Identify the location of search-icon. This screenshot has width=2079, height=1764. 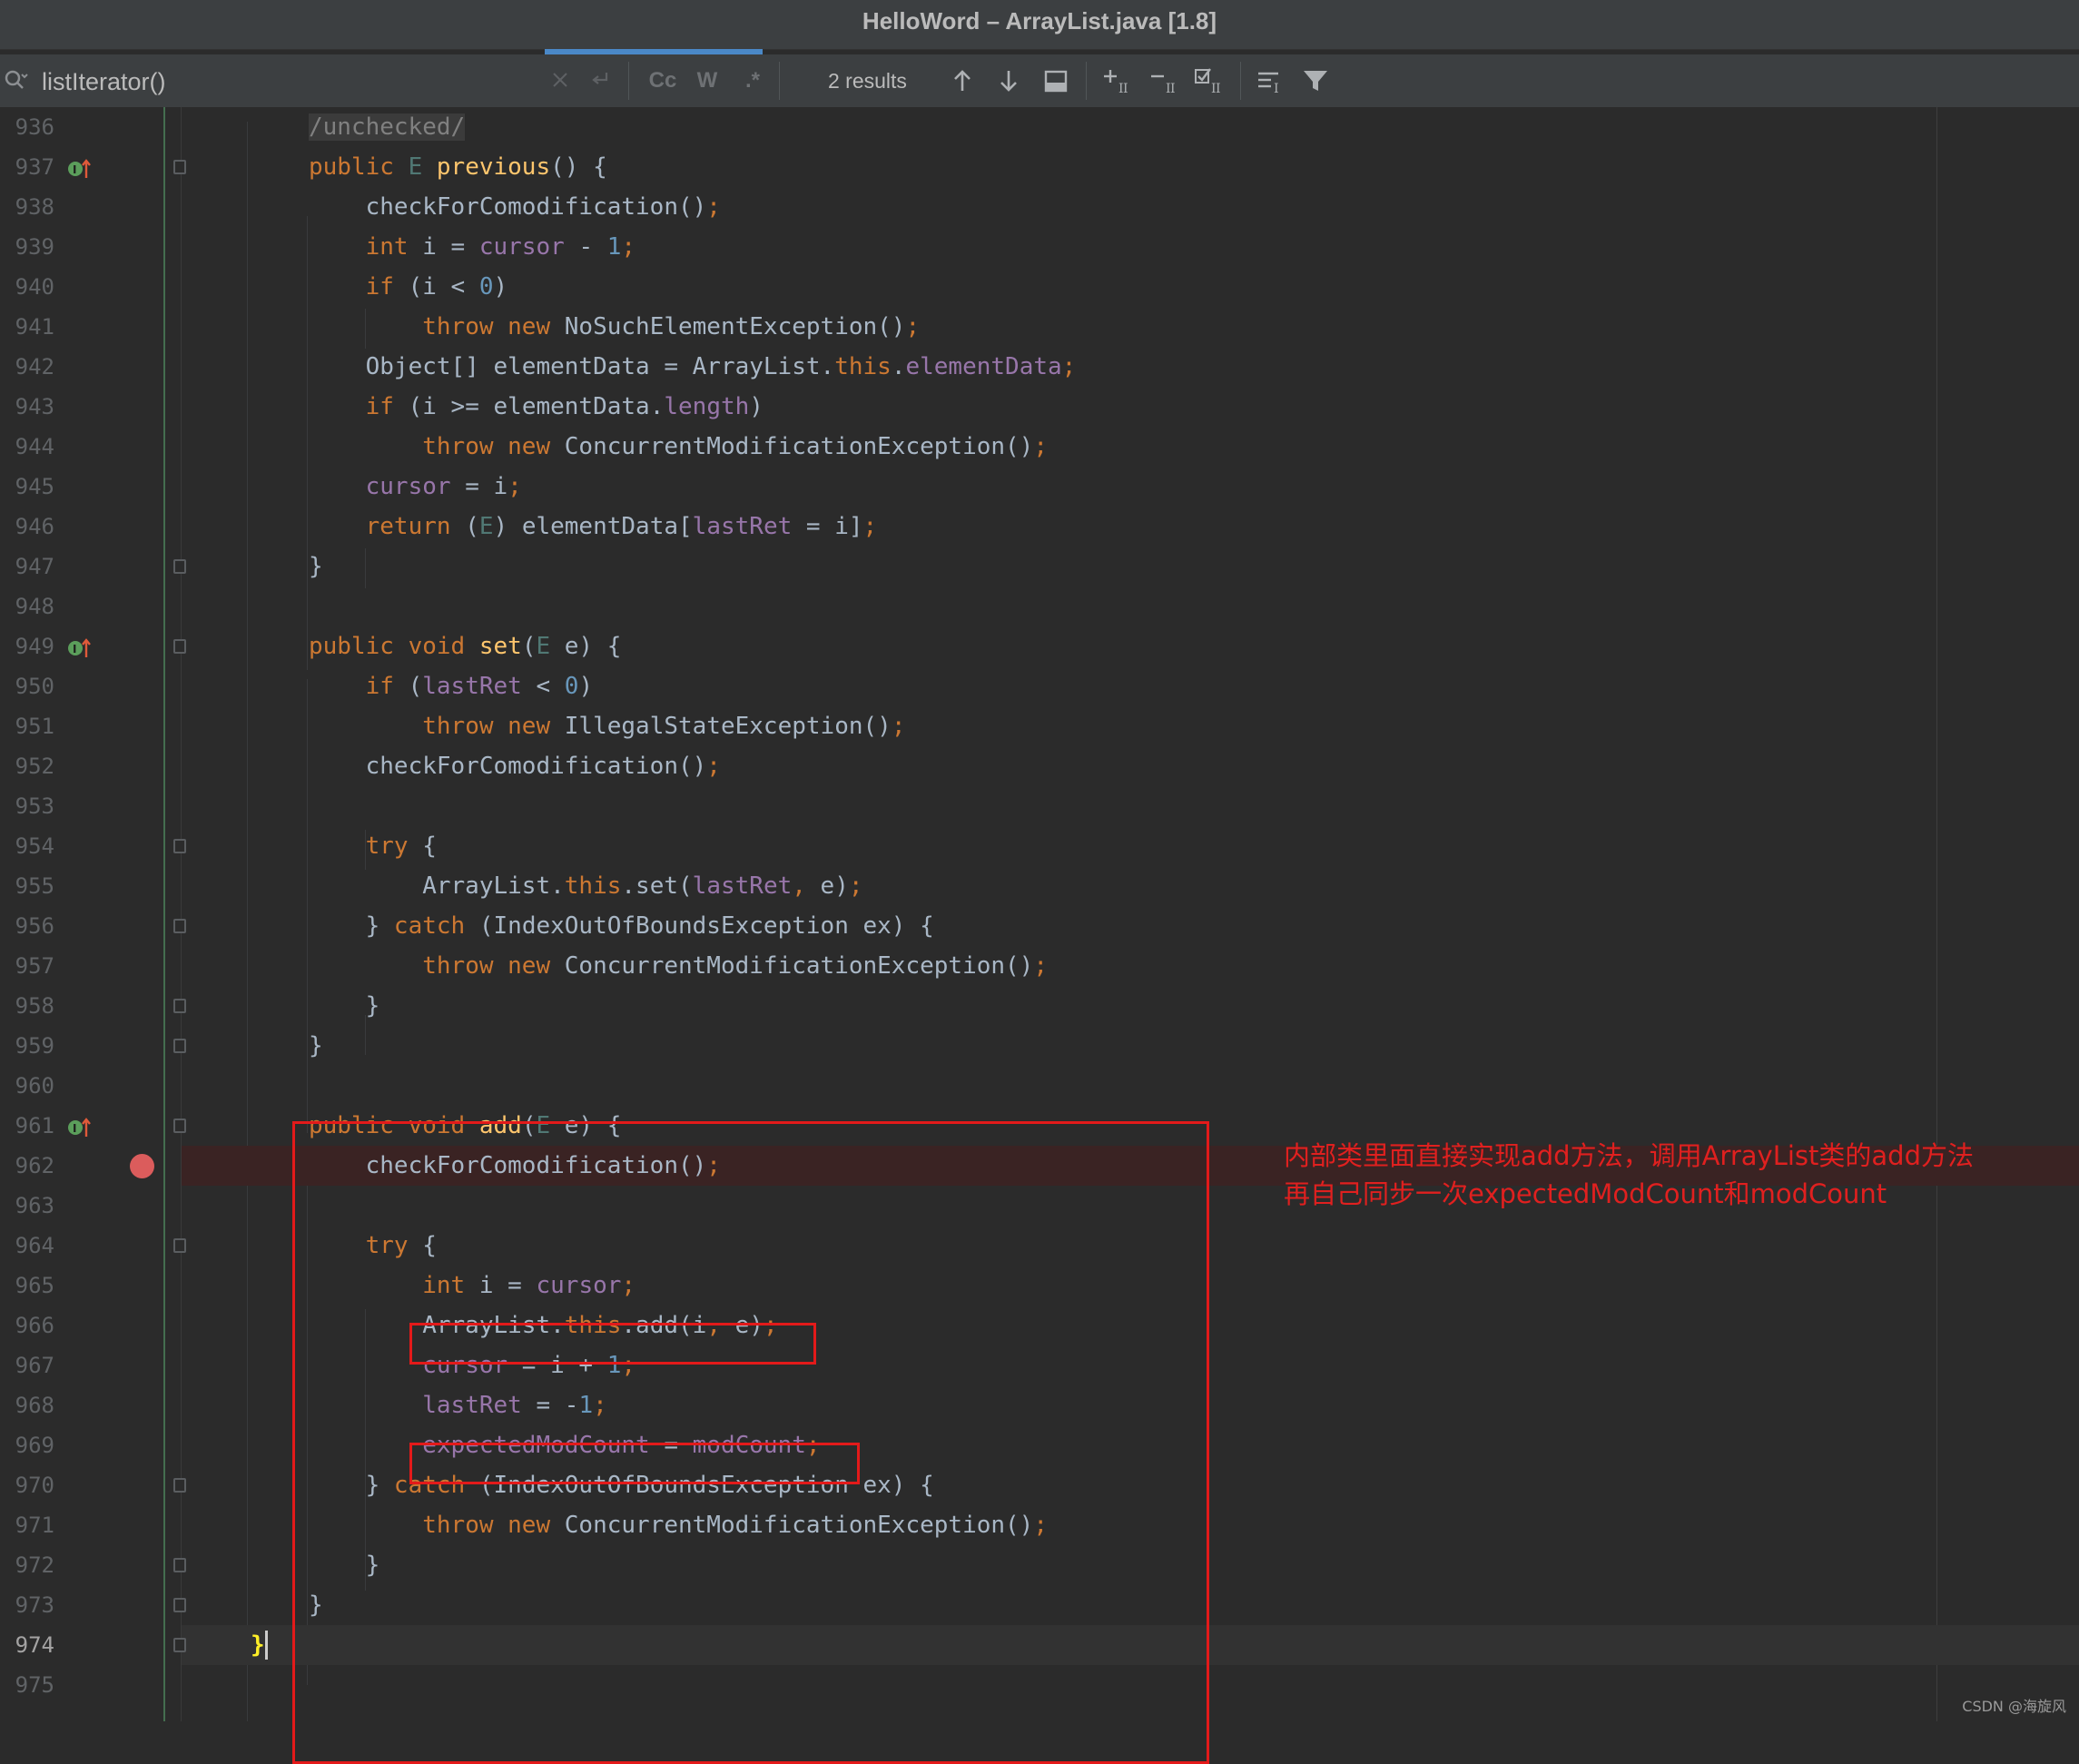
(16, 80).